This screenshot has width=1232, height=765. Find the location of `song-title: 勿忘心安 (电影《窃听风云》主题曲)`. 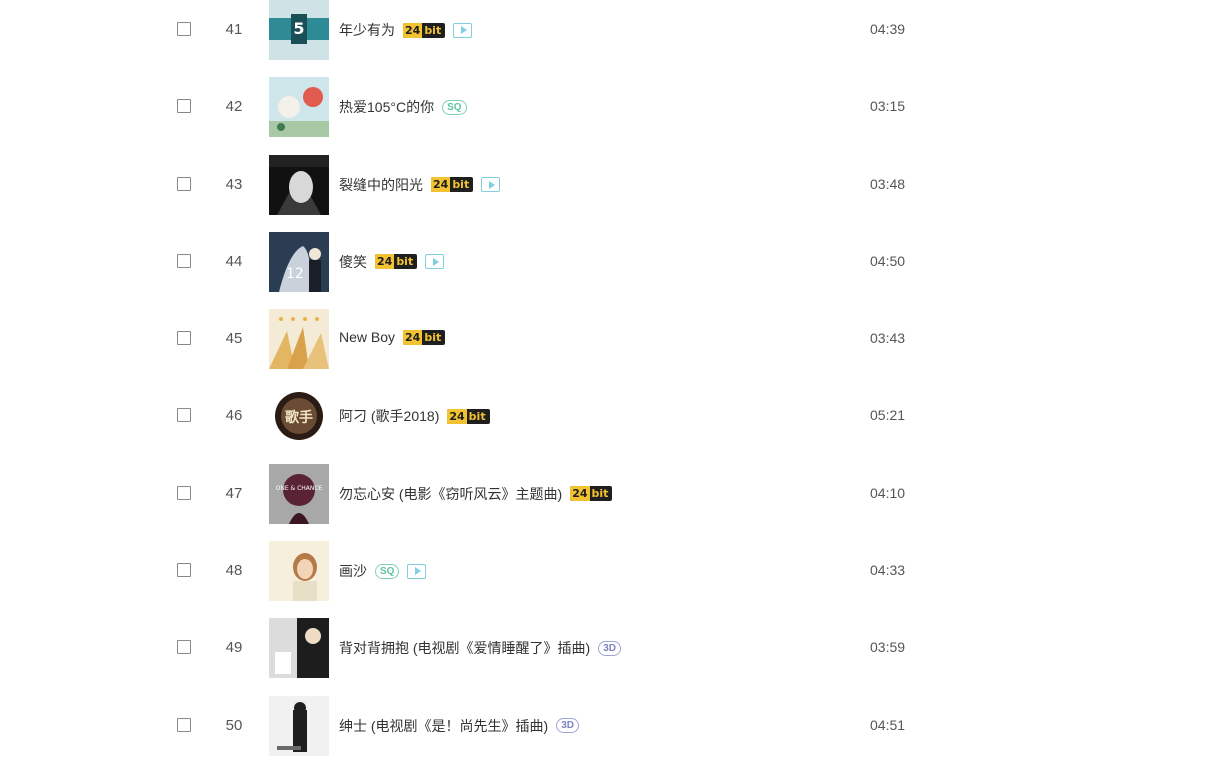

song-title: 勿忘心安 (电影《窃听风云》主题曲) is located at coordinates (450, 494).